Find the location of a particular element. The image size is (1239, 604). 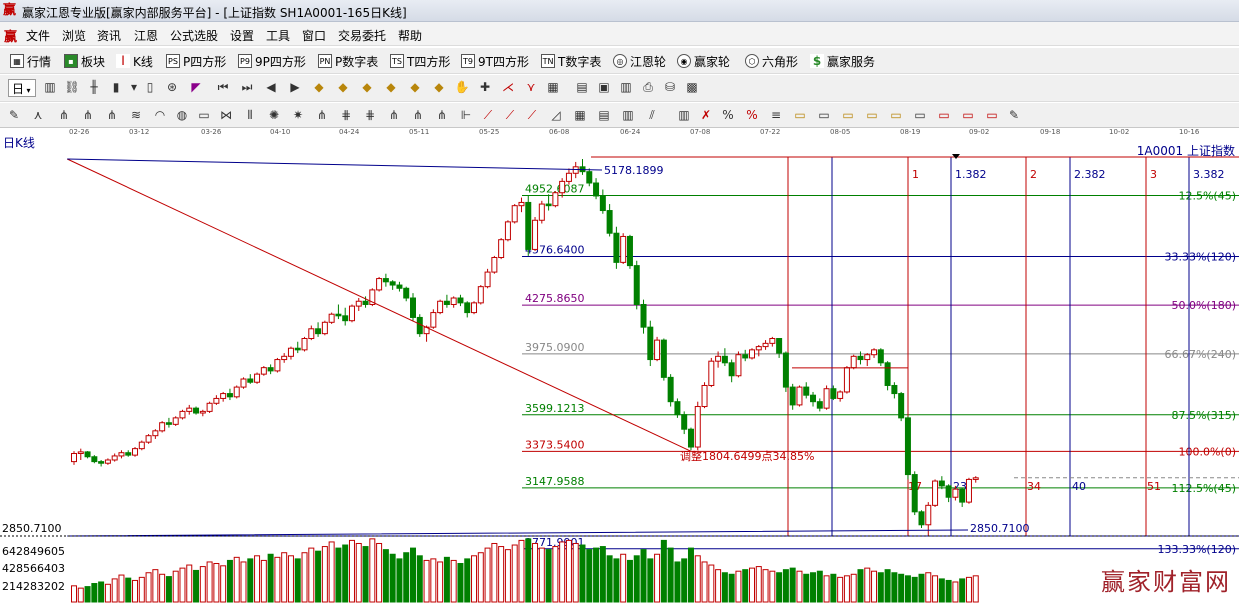

table-tool-icon: ▤ is located at coordinates (604, 115).